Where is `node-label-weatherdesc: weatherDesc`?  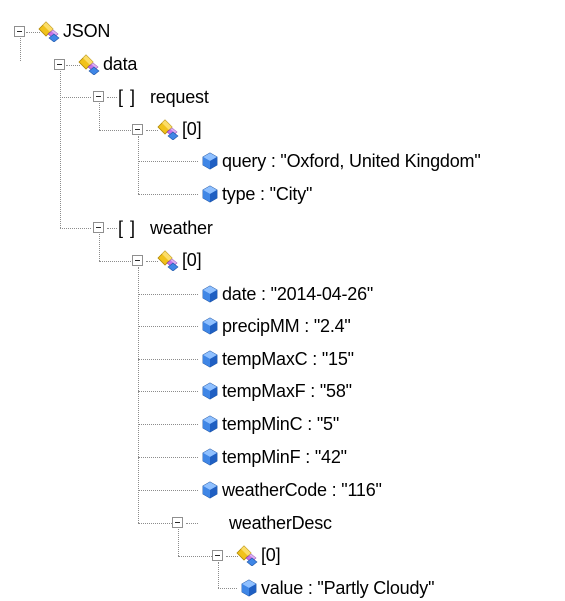
node-label-weatherdesc: weatherDesc is located at coordinates (280, 523).